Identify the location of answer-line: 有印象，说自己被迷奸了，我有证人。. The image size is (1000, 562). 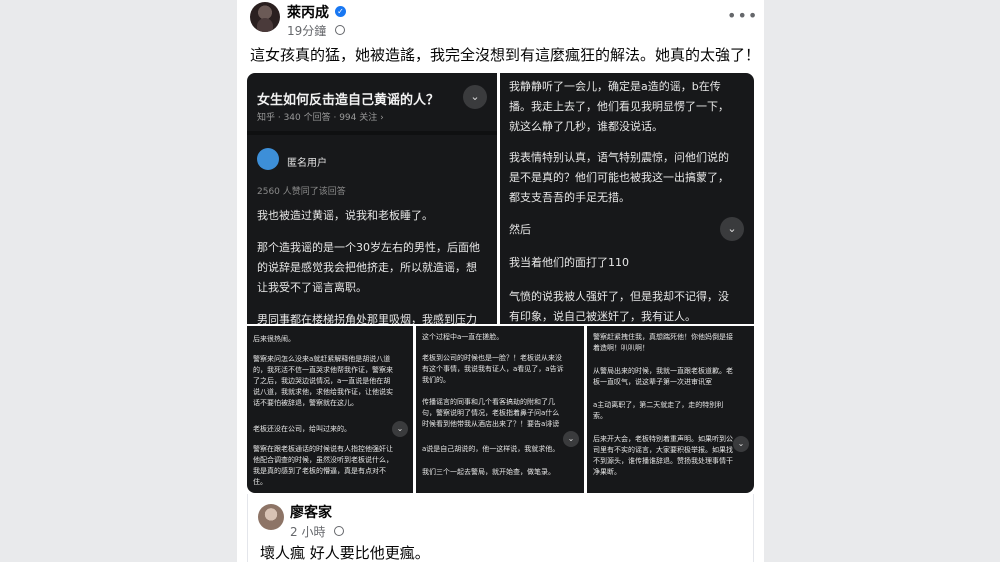
(602, 316).